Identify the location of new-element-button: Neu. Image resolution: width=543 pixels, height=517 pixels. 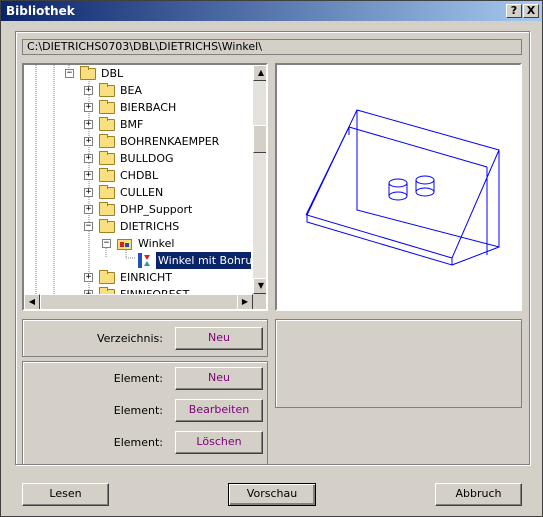
(219, 378).